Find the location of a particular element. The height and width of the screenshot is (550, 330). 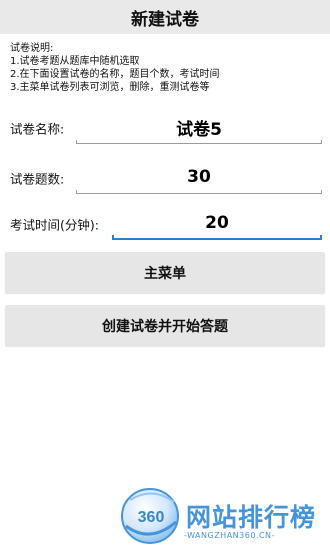

instruction-line: 2.在下面设置试卷的名称，题目个数，考试时间 is located at coordinates (115, 74).